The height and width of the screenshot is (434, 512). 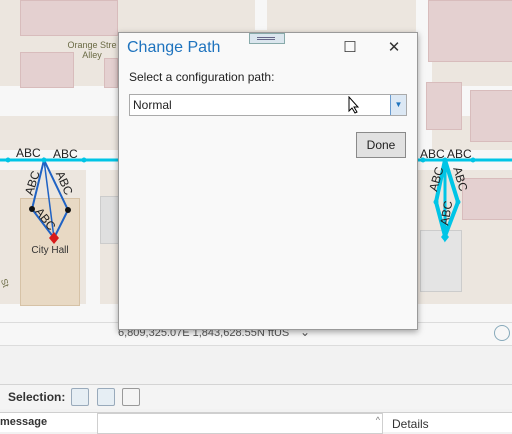 What do you see at coordinates (131, 397) in the screenshot?
I see `clear-selection-icon` at bounding box center [131, 397].